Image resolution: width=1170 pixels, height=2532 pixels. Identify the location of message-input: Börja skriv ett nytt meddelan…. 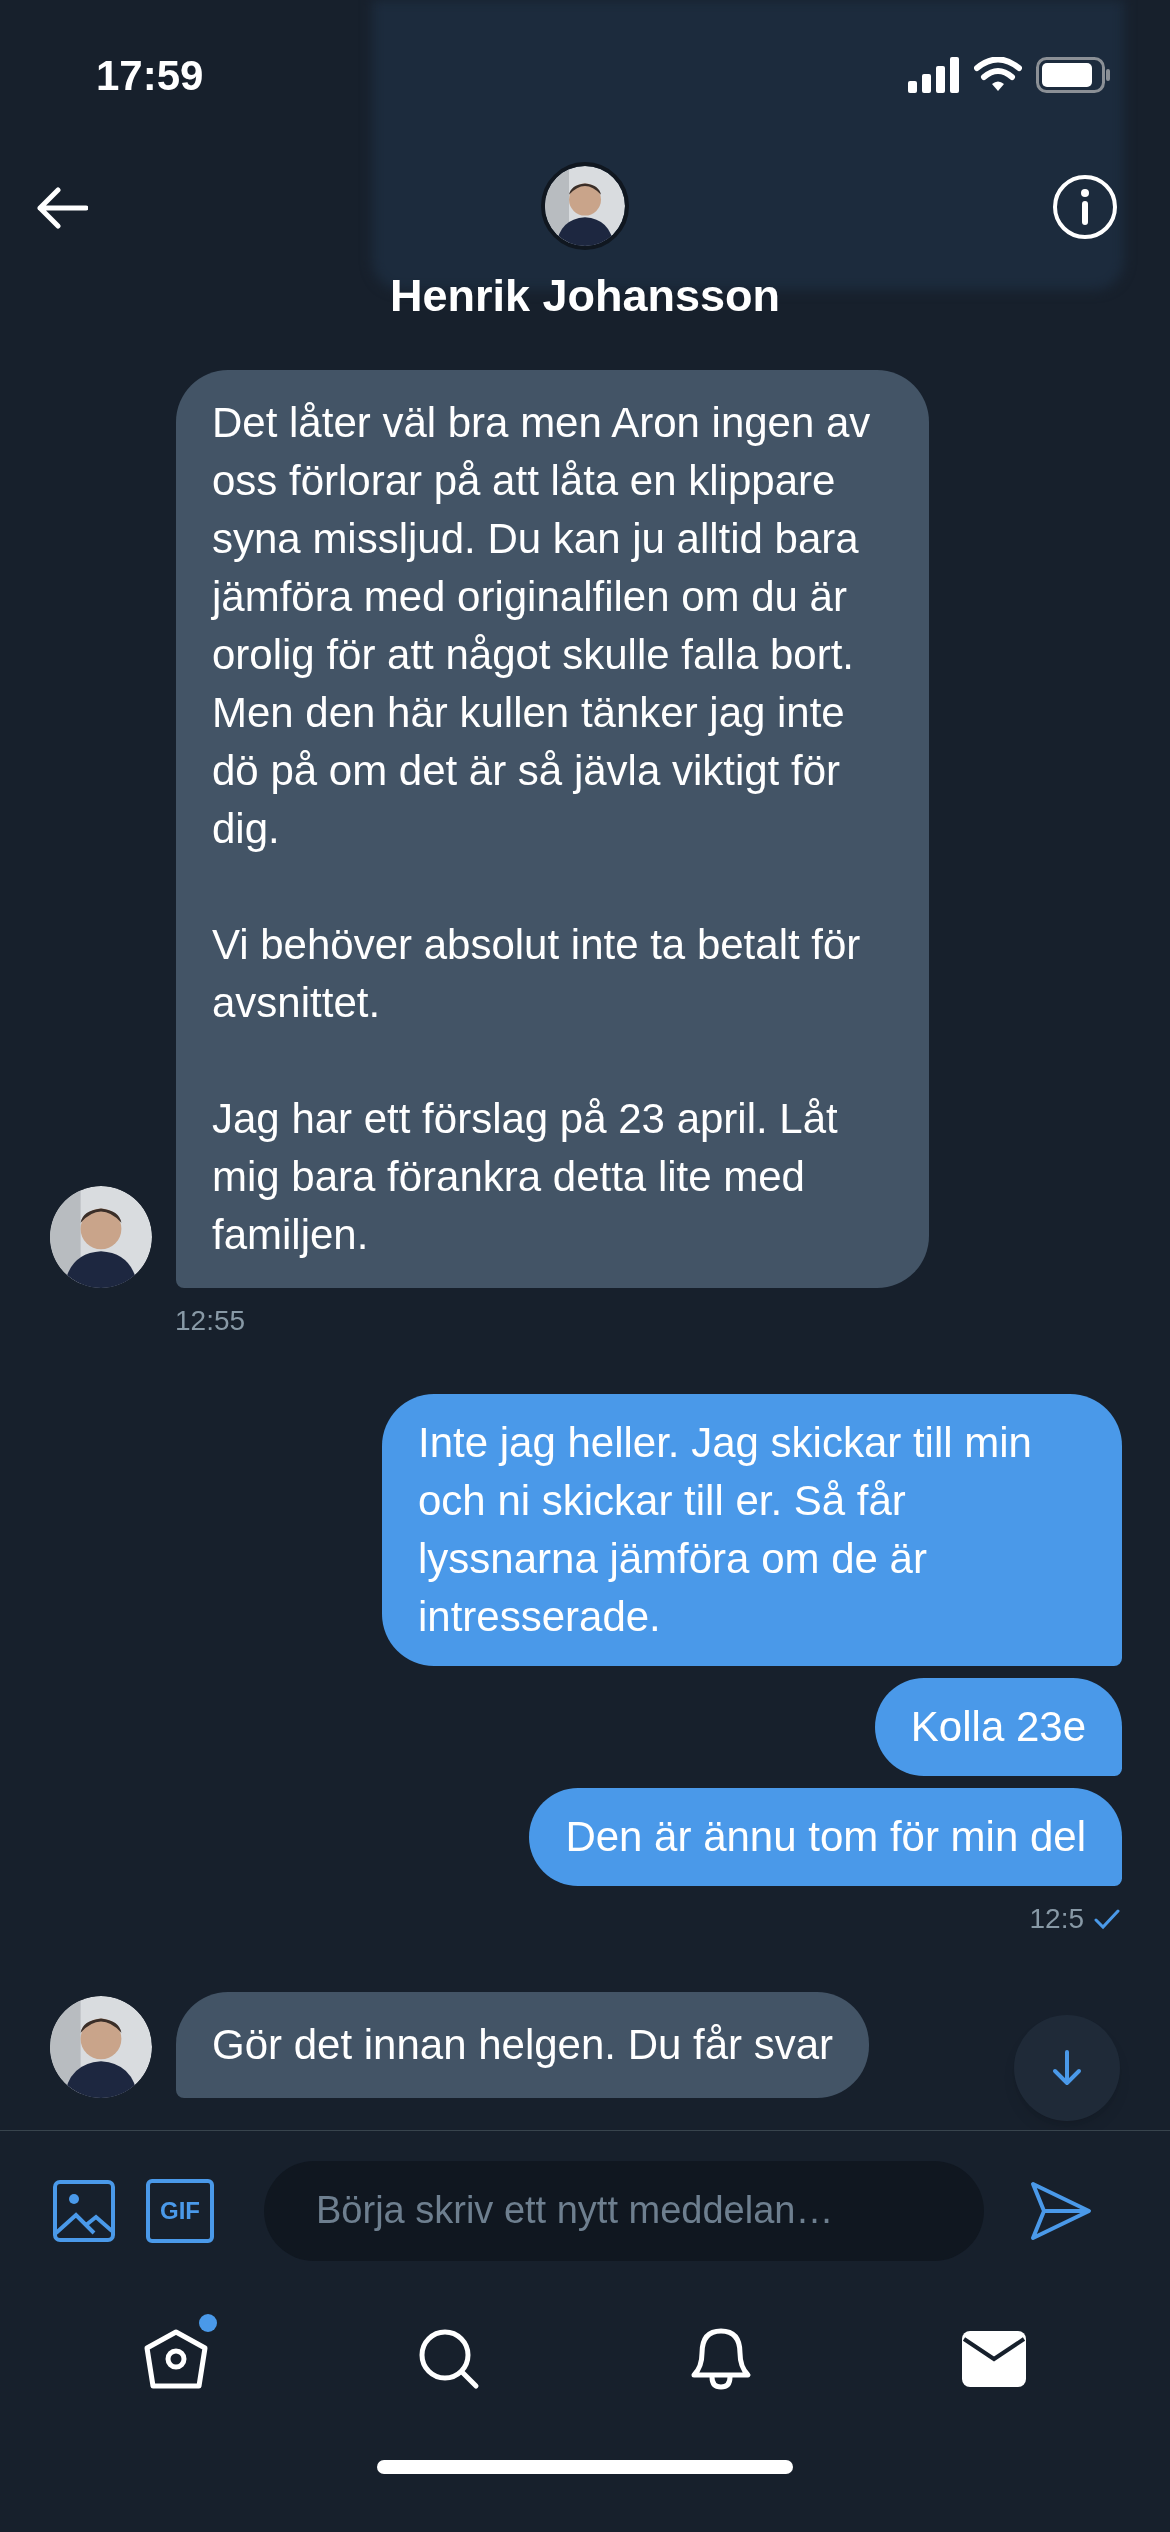
(624, 2210).